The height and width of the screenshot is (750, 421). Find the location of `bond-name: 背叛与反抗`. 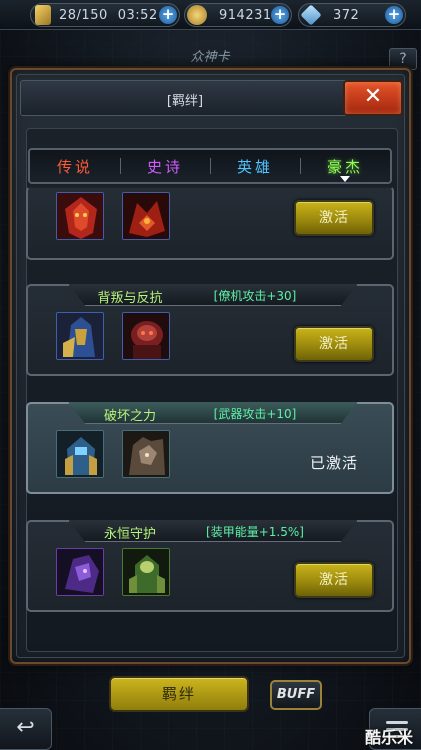

bond-name: 背叛与反抗 is located at coordinates (130, 298).